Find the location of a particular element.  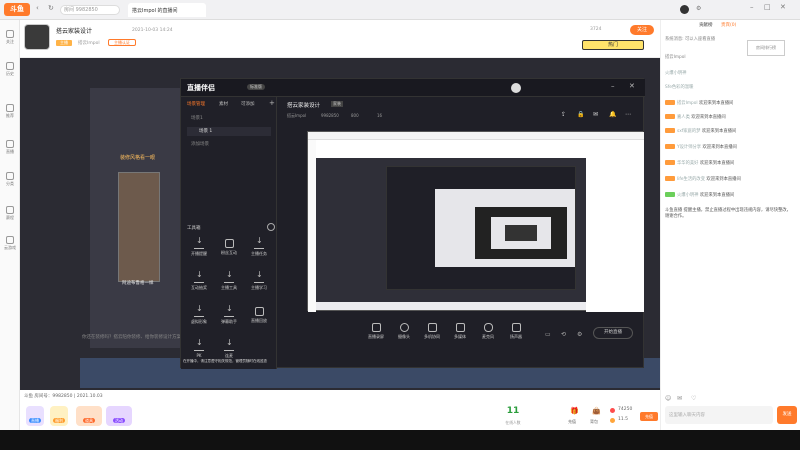

tool-pk: PK is located at coordinates (199, 348).